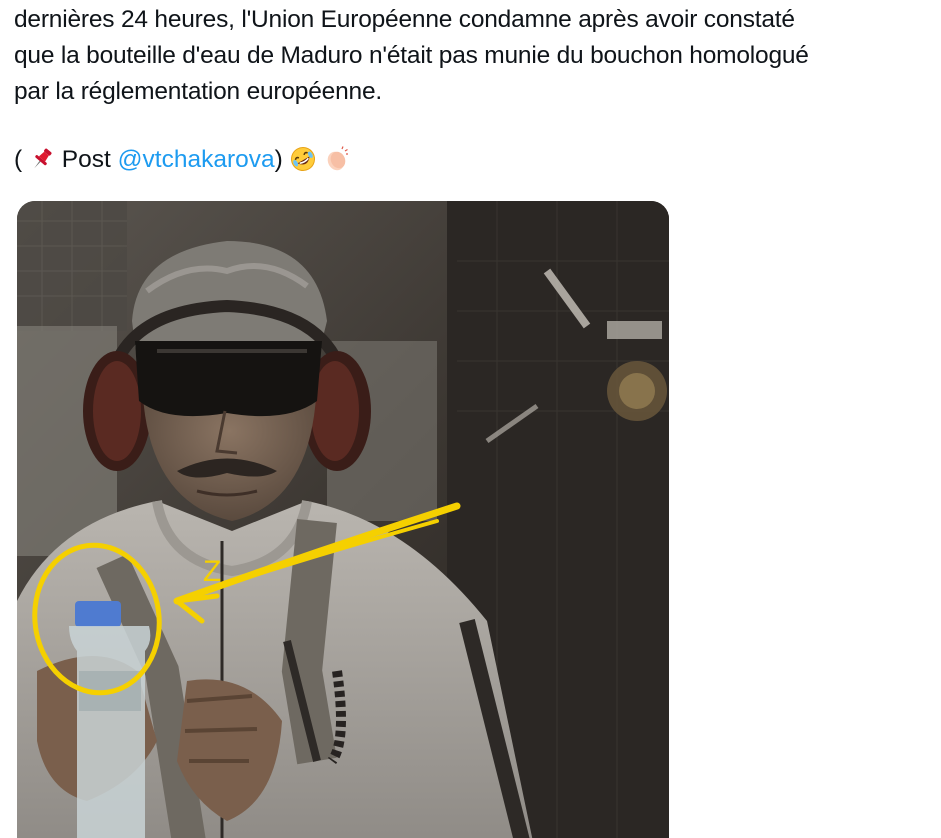  I want to click on close-paren: ), so click(278, 159).